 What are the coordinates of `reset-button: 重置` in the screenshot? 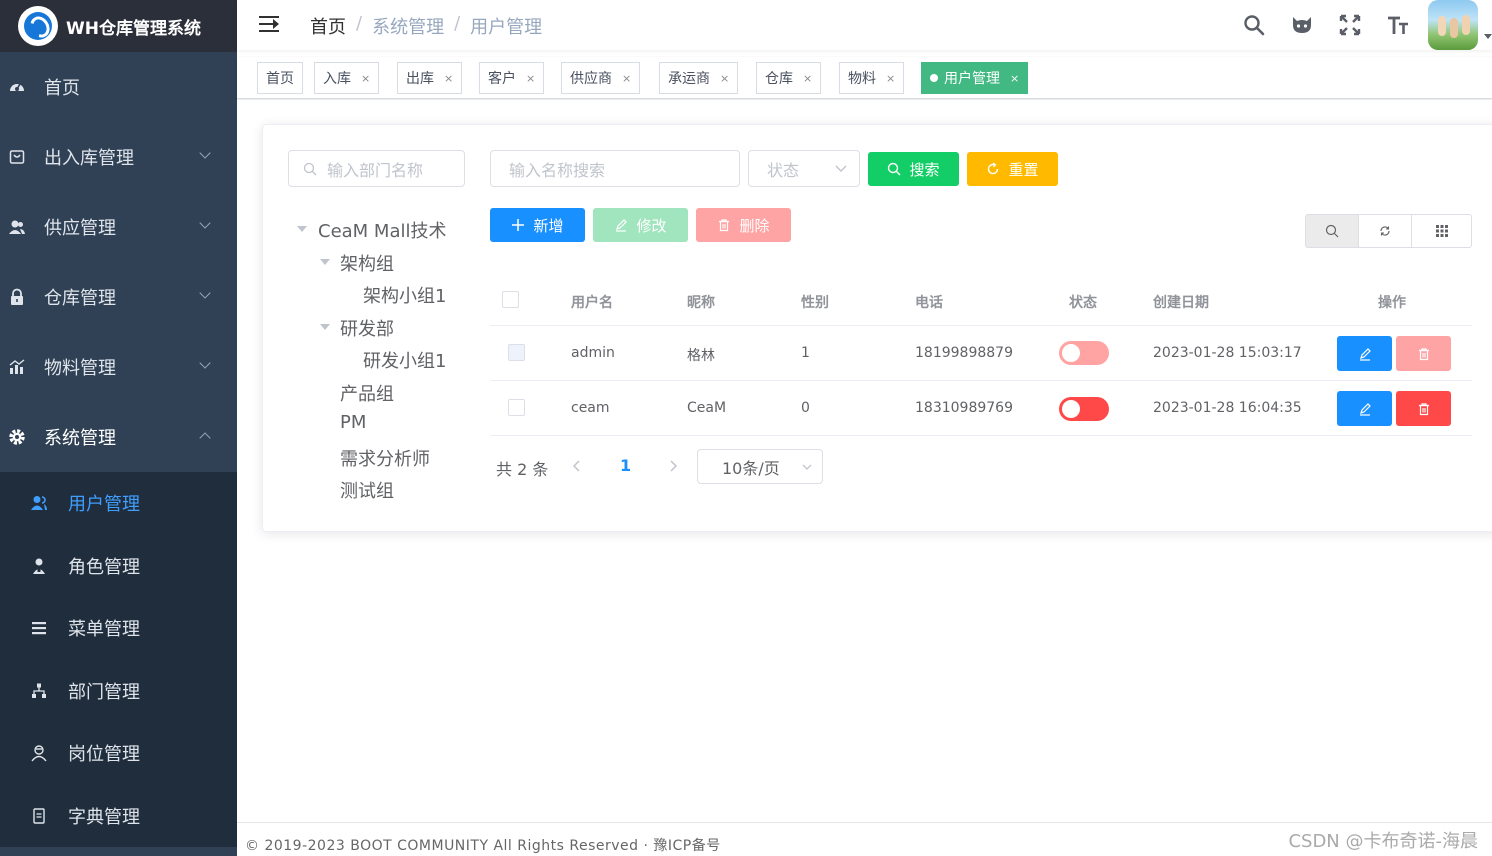 It's located at (1012, 169).